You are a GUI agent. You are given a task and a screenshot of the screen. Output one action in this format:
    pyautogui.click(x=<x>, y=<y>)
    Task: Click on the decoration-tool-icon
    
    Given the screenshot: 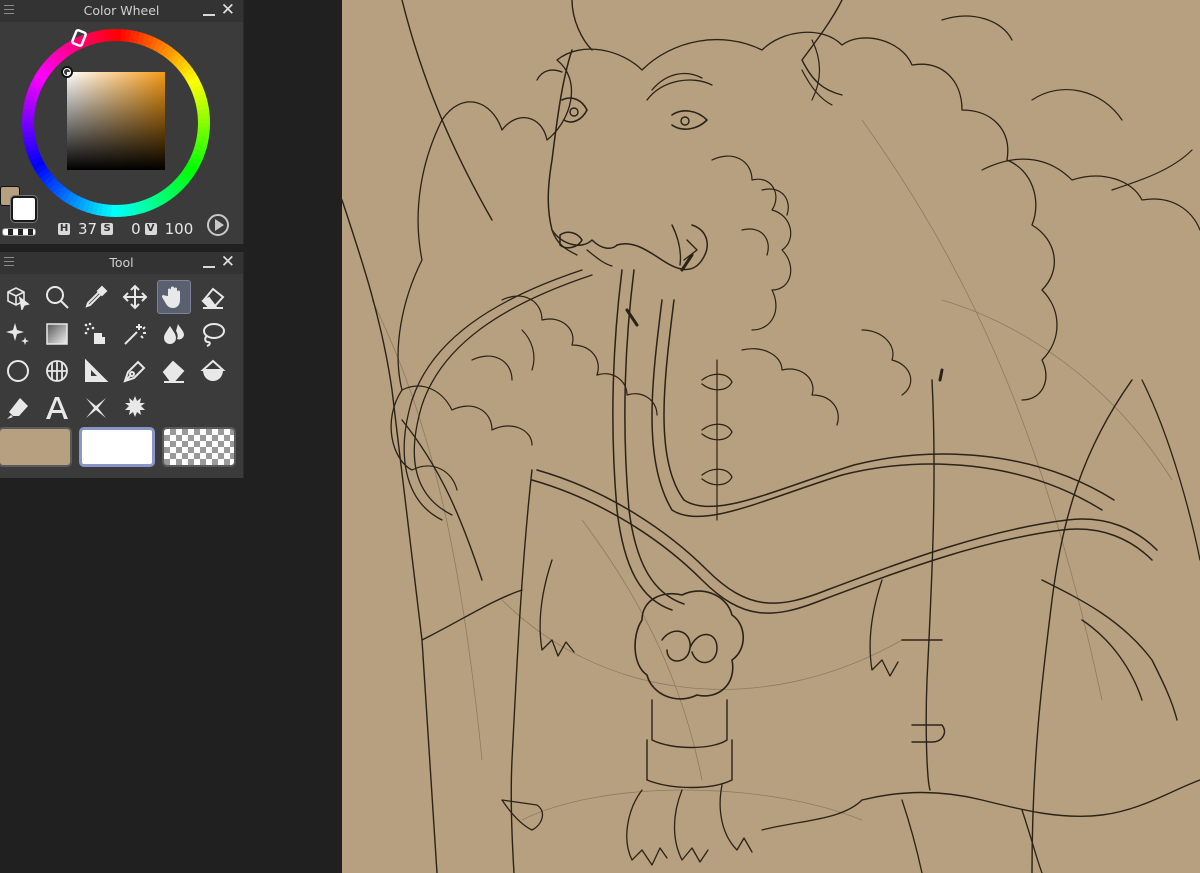 What is the action you would take?
    pyautogui.click(x=135, y=408)
    